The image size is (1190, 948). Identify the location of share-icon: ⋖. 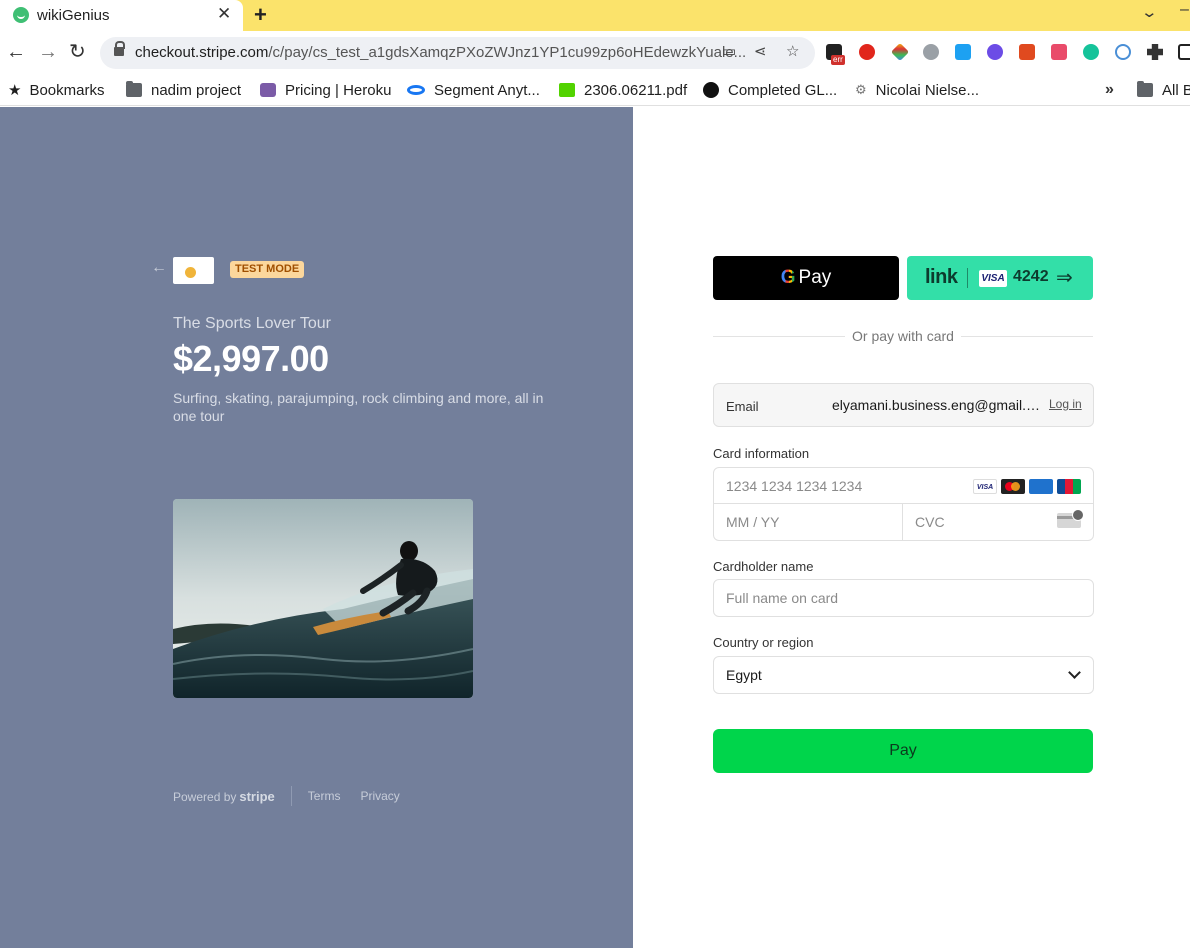
(760, 51).